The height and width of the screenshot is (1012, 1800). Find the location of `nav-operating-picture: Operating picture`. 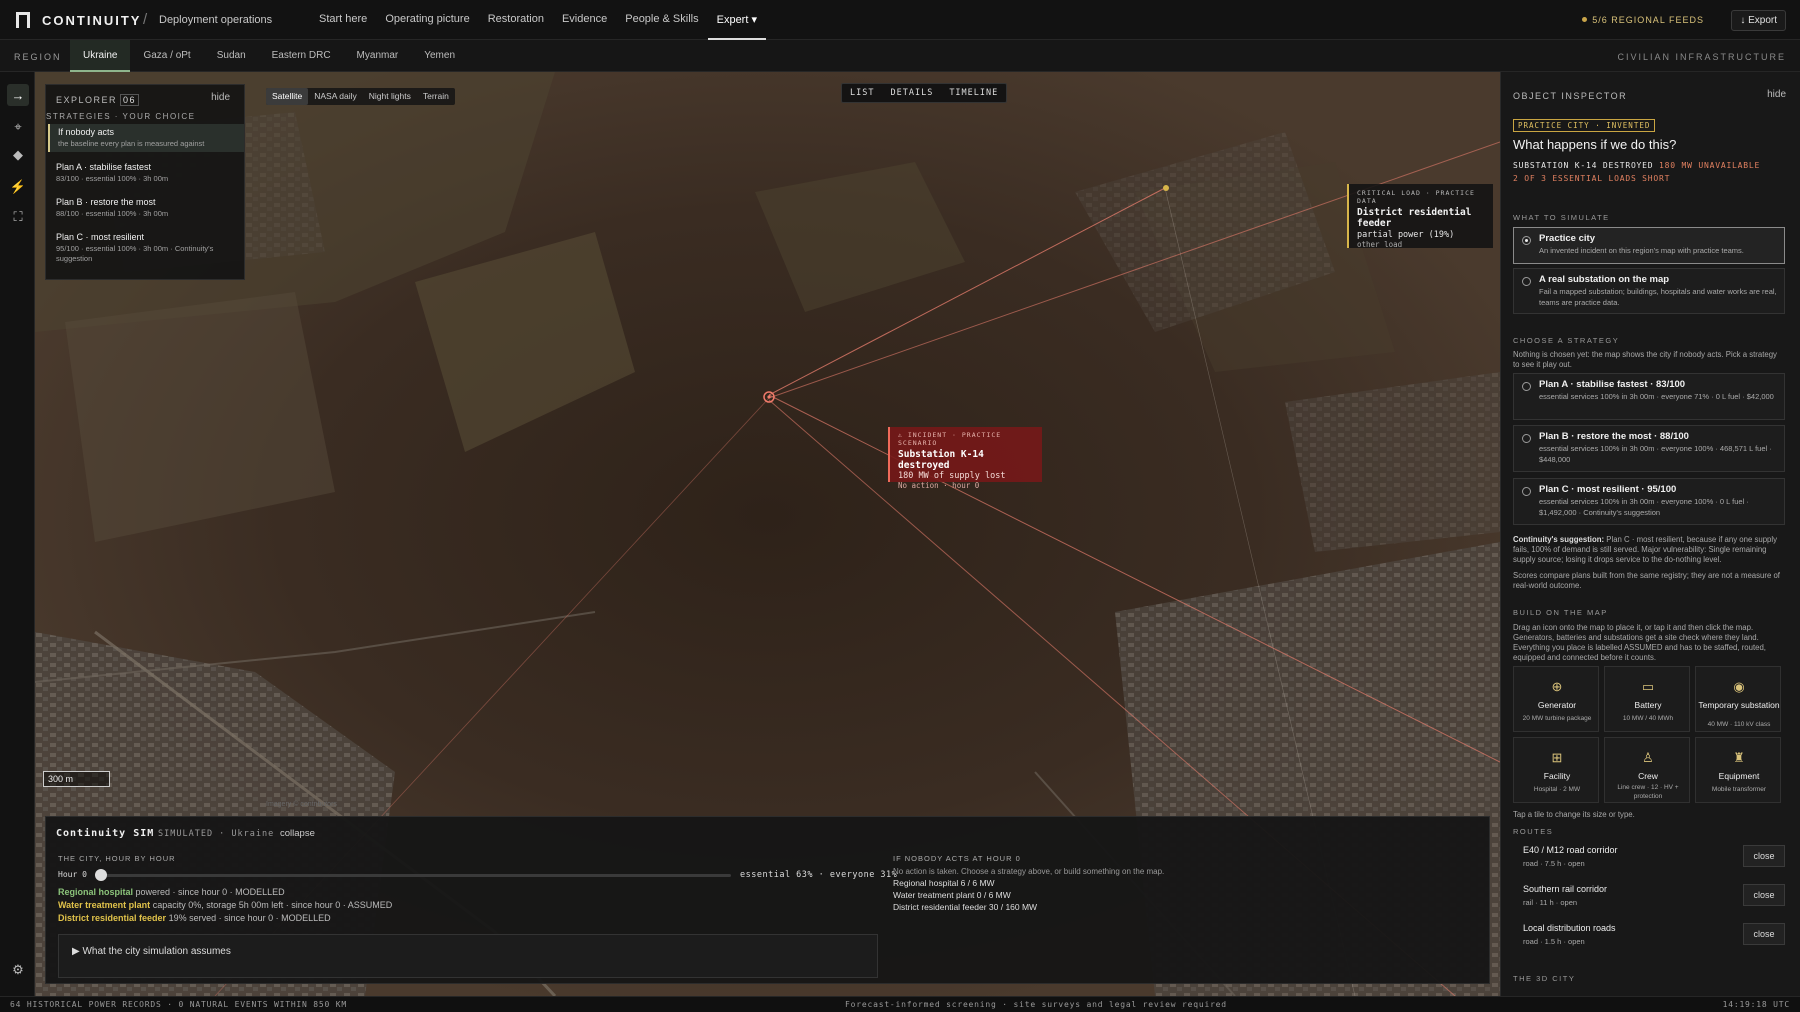

nav-operating-picture: Operating picture is located at coordinates (427, 20).